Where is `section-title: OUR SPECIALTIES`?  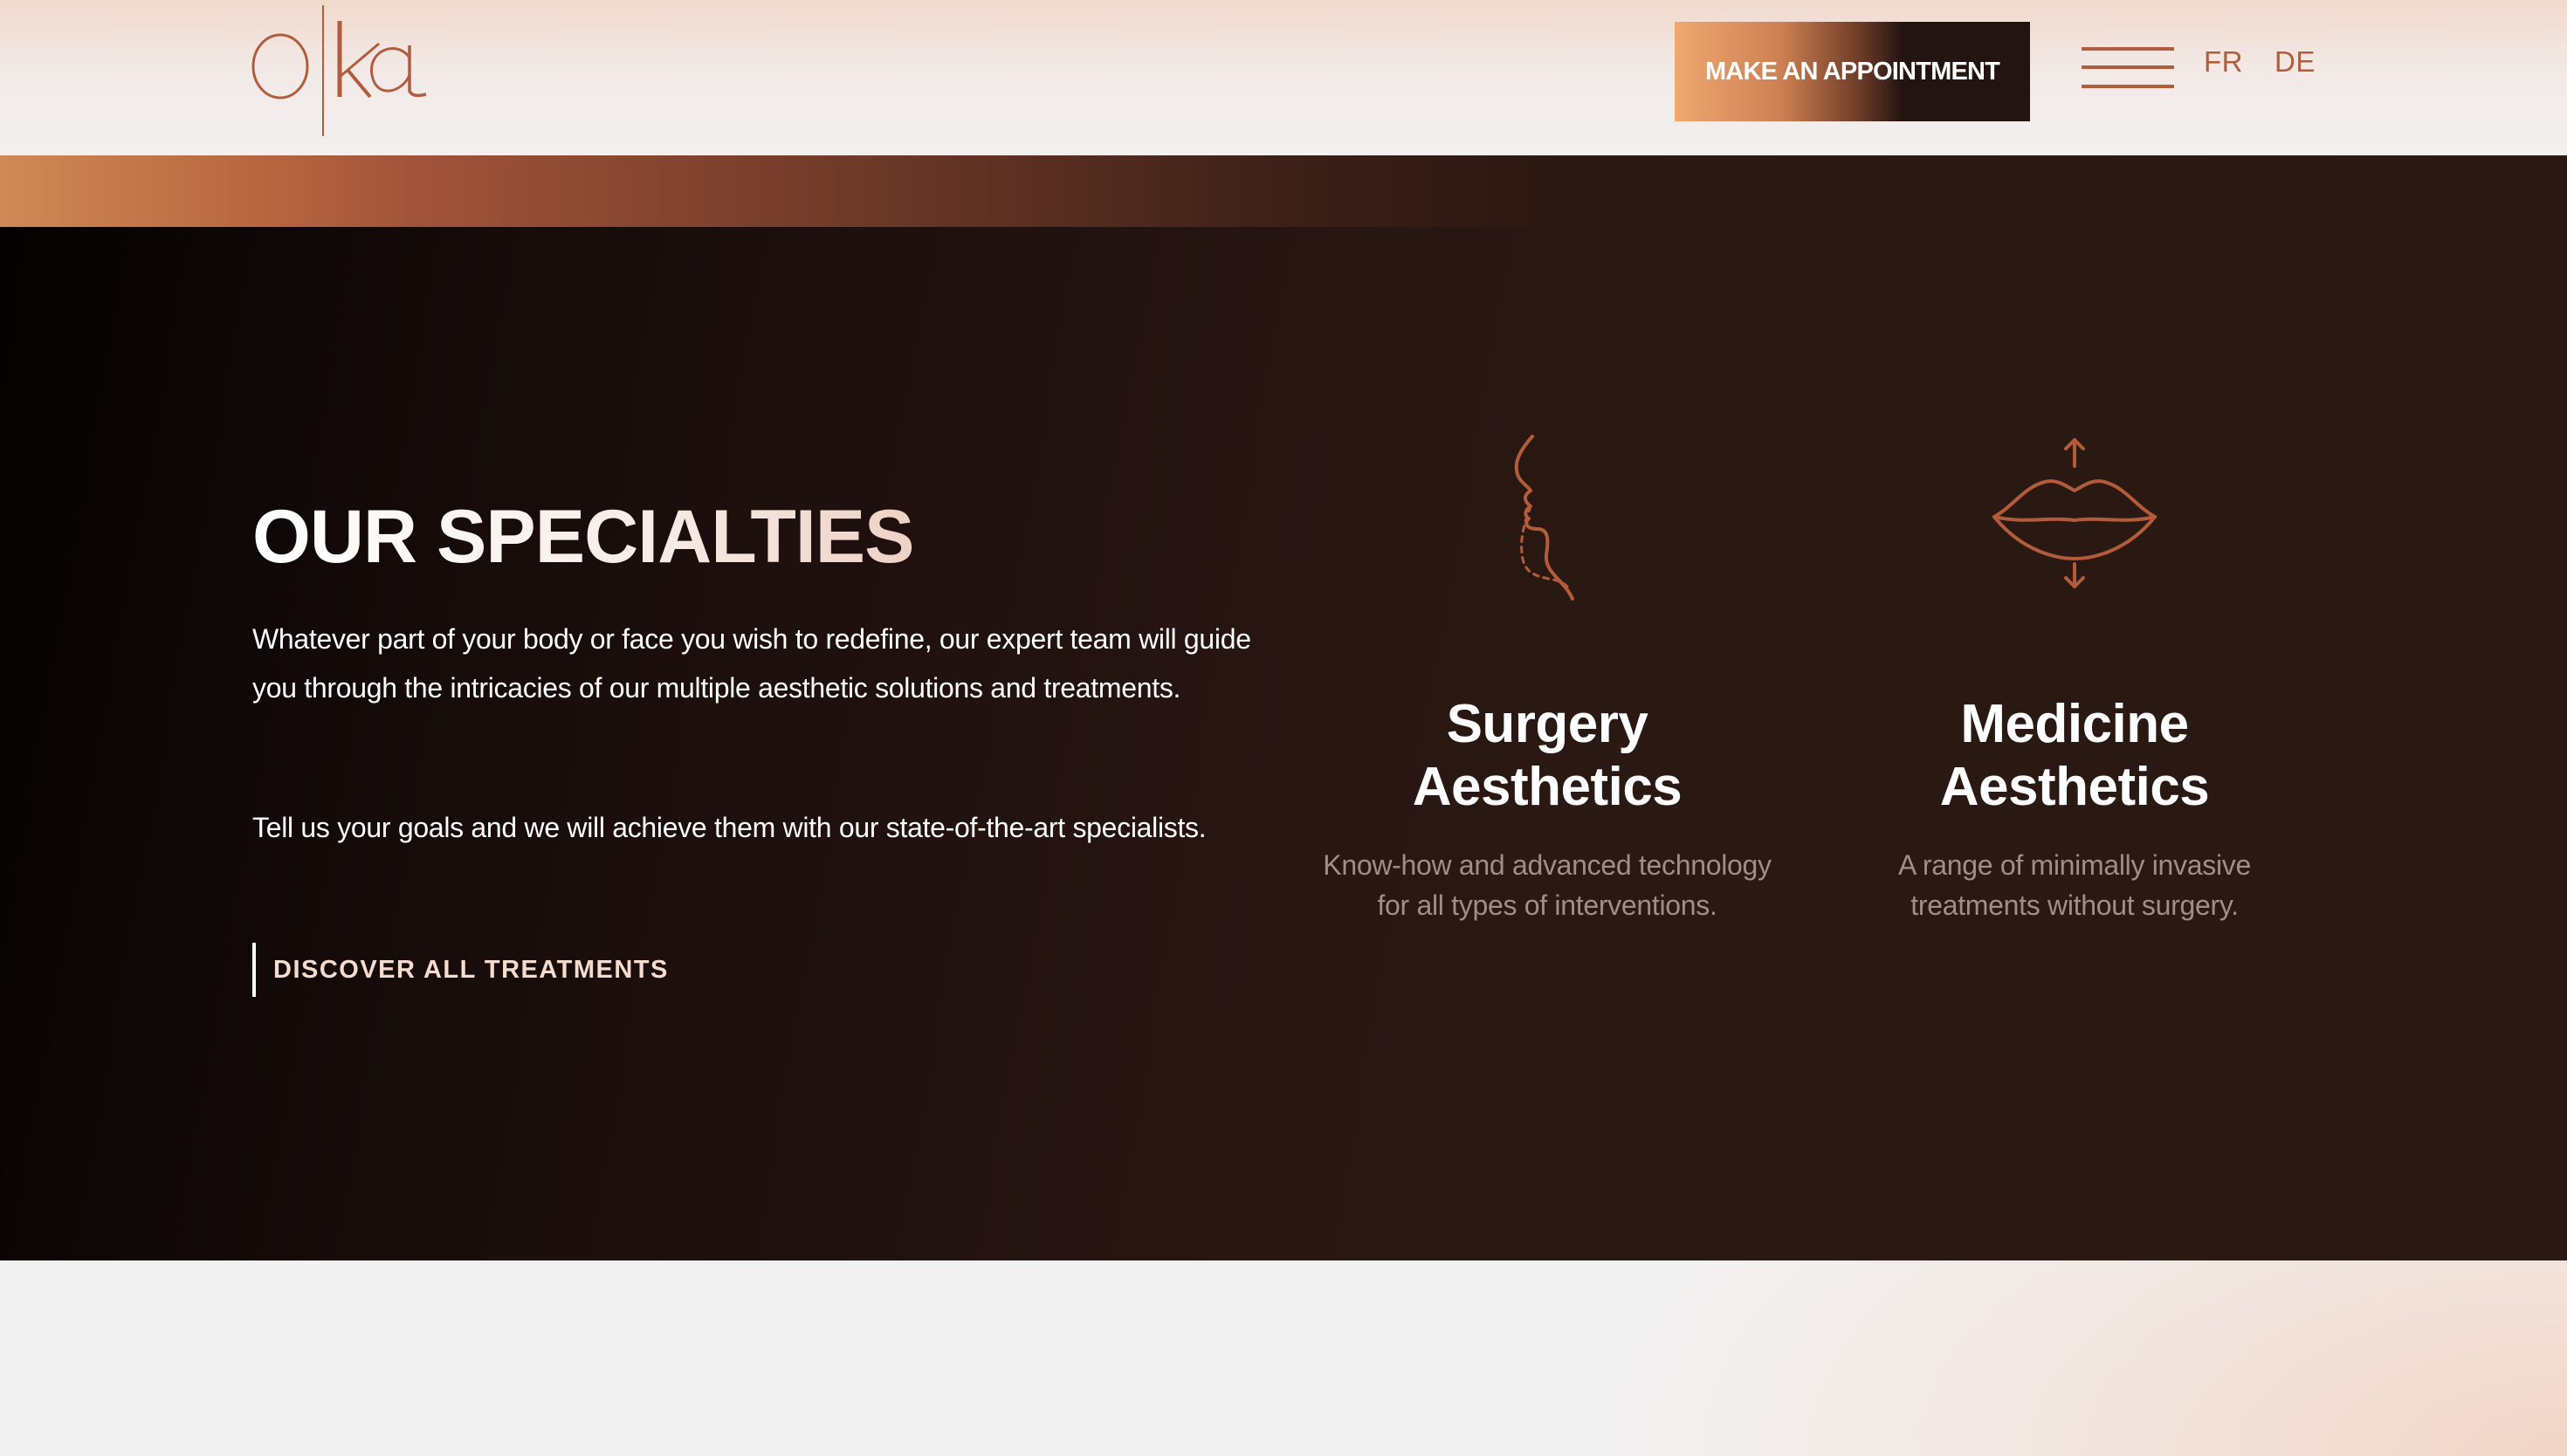 section-title: OUR SPECIALTIES is located at coordinates (583, 537).